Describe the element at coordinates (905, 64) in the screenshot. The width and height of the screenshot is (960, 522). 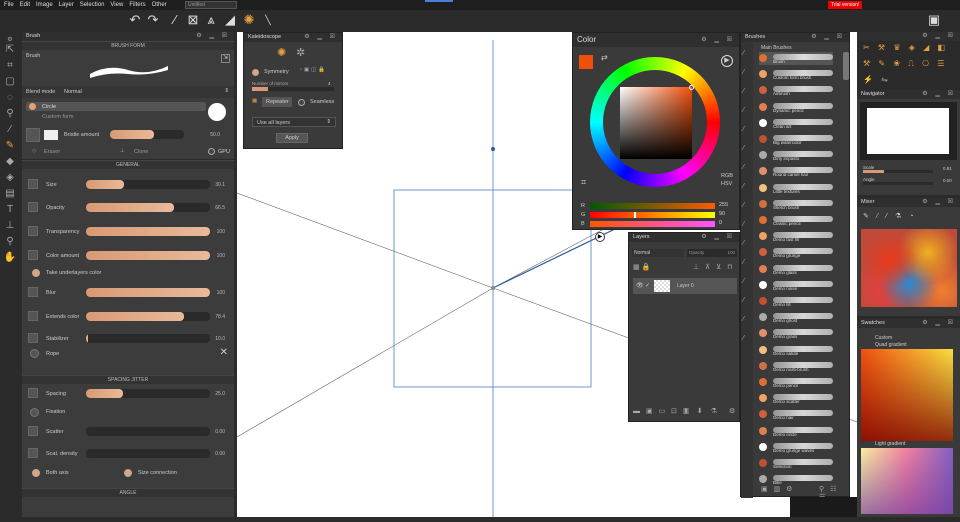
I see `filter-tools-row2: ⚒ ✎ ❀ ⎍ ⎔ ☰` at that location.